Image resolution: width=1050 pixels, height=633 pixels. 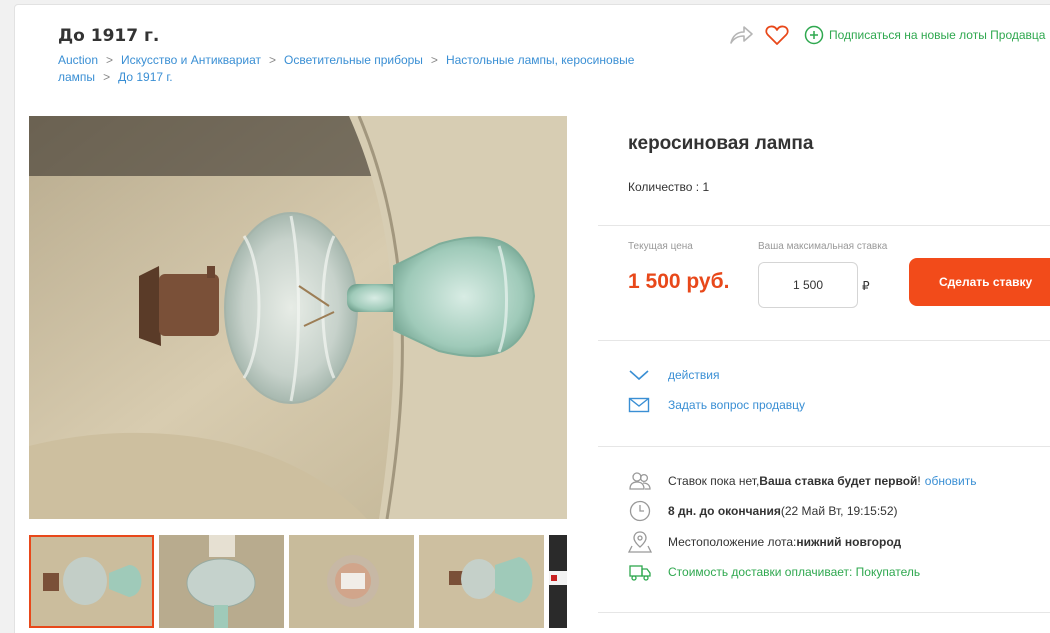 I want to click on bids-prefix: Ставок пока нет,, so click(x=714, y=481).